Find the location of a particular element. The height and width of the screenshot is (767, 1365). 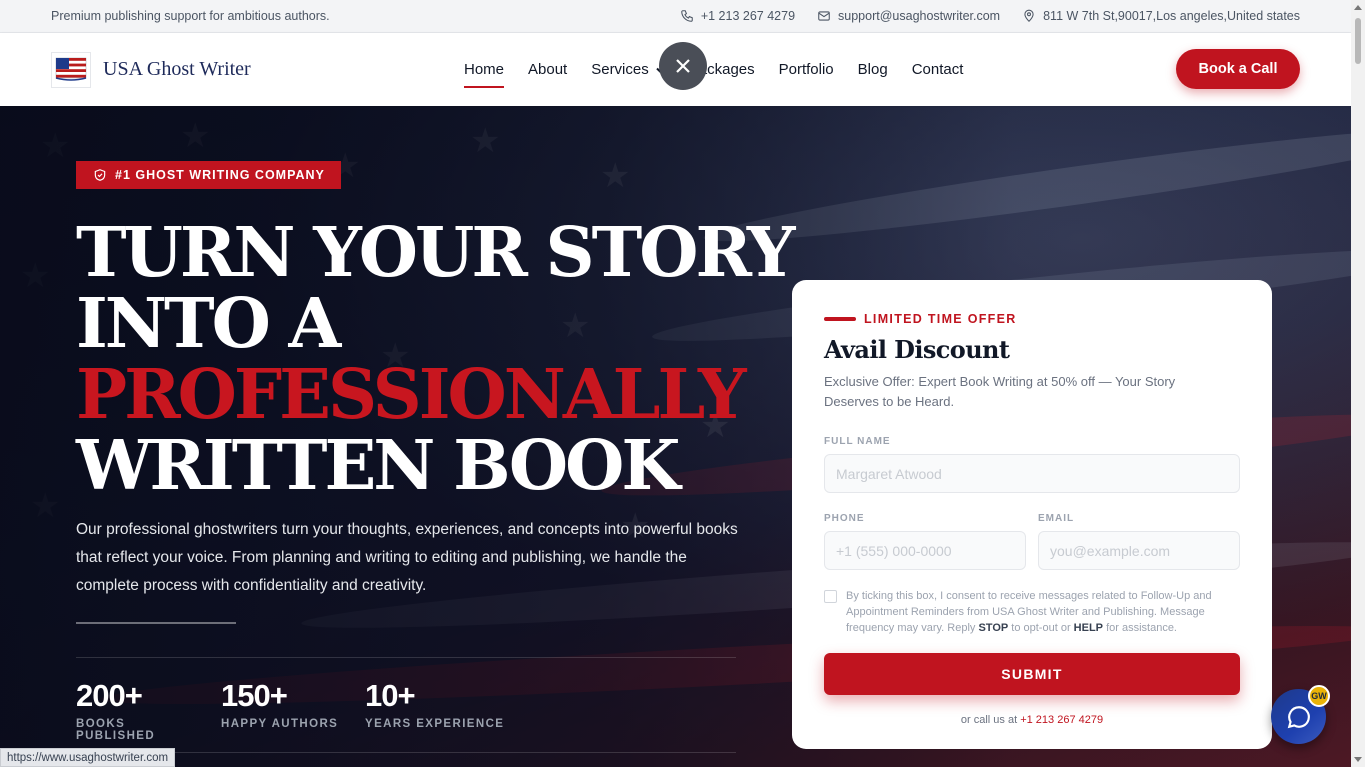

map-pin-icon is located at coordinates (1029, 15).